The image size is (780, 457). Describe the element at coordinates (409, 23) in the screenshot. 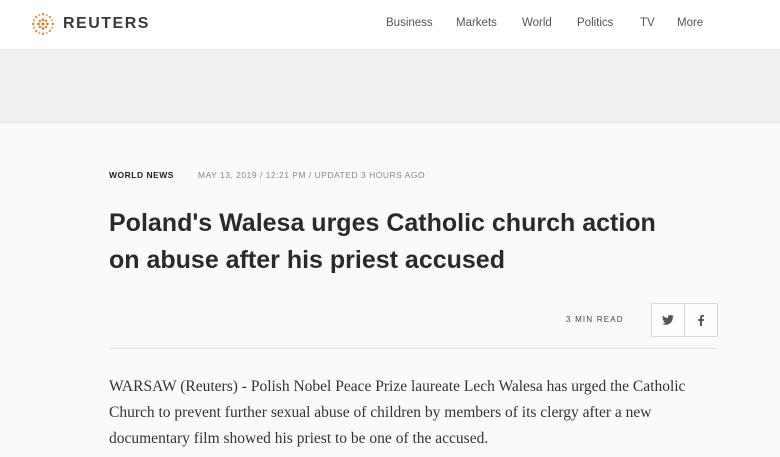

I see `nav-item-business: Business` at that location.